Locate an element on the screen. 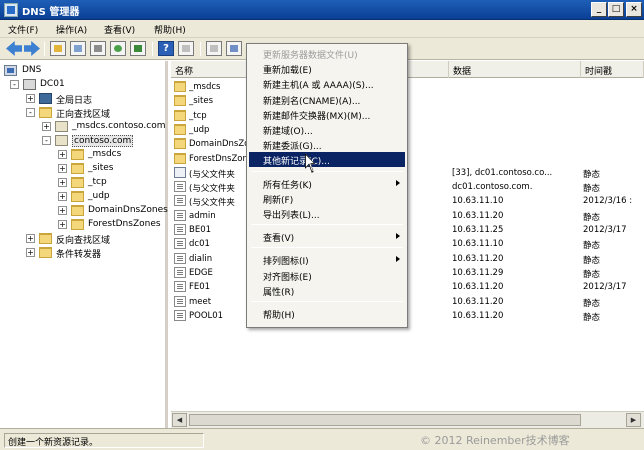 The height and width of the screenshot is (450, 644). record-data: 10.63.11.29 is located at coordinates (478, 272).